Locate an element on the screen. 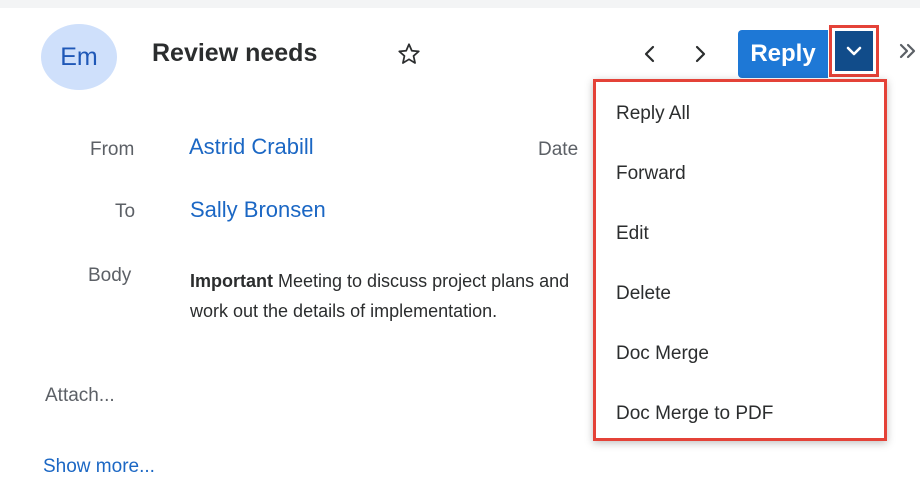 The height and width of the screenshot is (480, 920). from-label: From is located at coordinates (112, 149).